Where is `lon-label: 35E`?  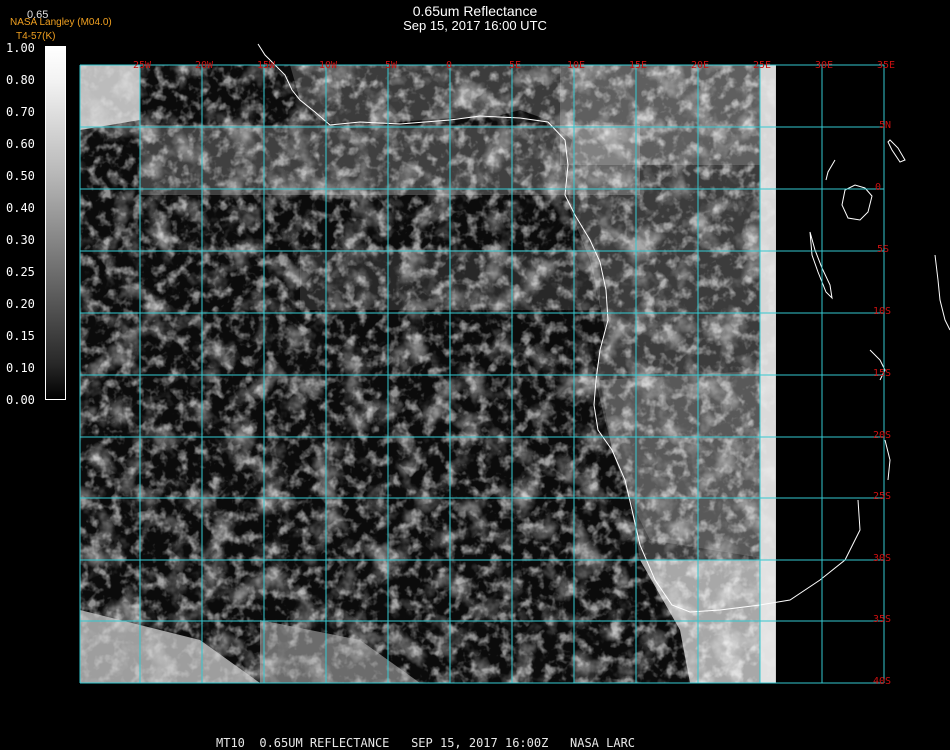
lon-label: 35E is located at coordinates (886, 65).